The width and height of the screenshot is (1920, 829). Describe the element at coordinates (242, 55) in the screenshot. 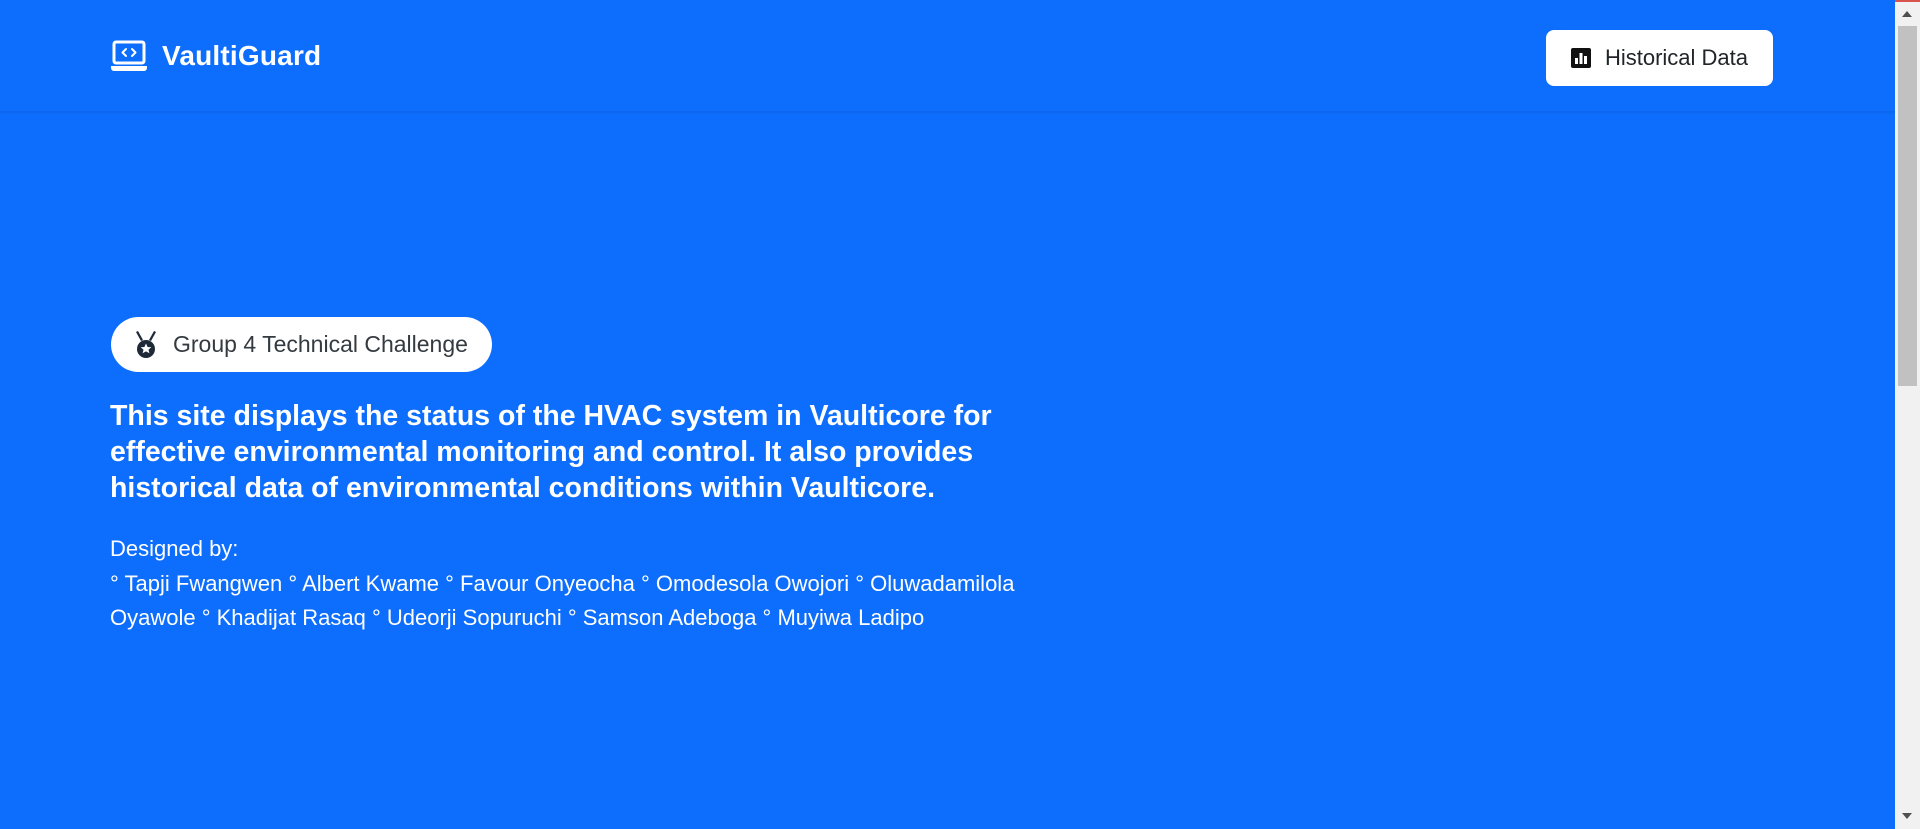

I see `brand-name: VaultiGuard` at that location.